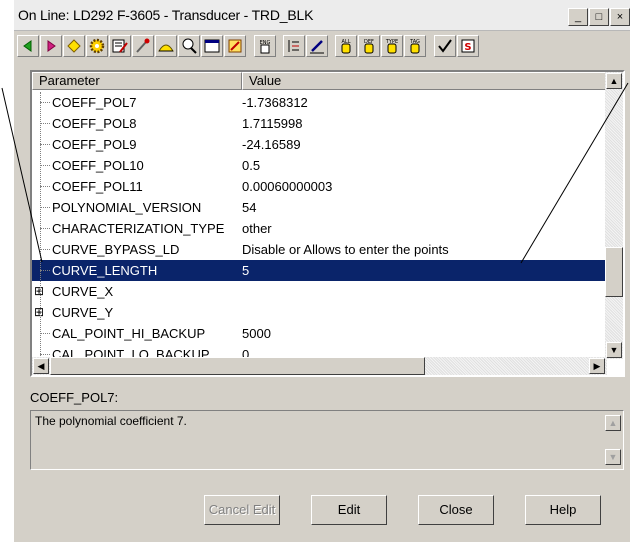  What do you see at coordinates (287, 186) in the screenshot?
I see `parameter-value: 0.00060000003` at bounding box center [287, 186].